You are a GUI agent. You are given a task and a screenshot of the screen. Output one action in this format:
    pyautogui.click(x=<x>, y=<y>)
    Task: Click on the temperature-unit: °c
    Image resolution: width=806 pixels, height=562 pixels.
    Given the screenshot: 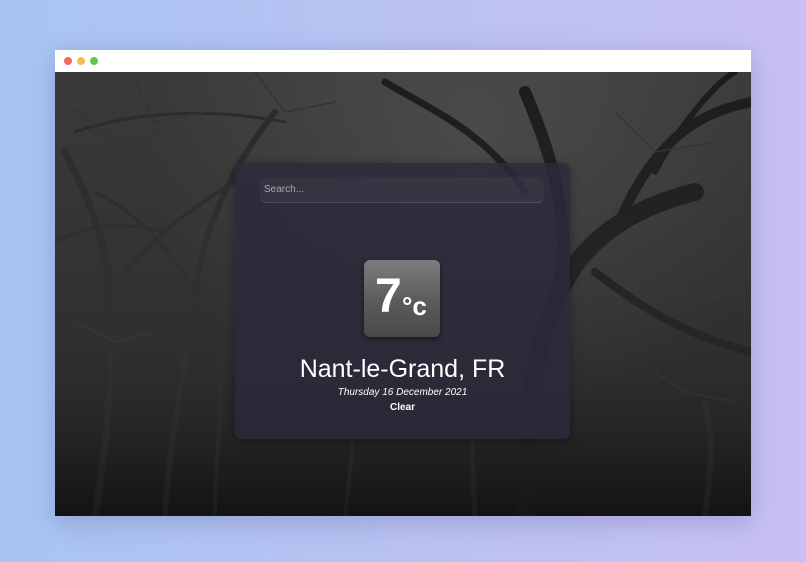 What is the action you would take?
    pyautogui.click(x=414, y=306)
    